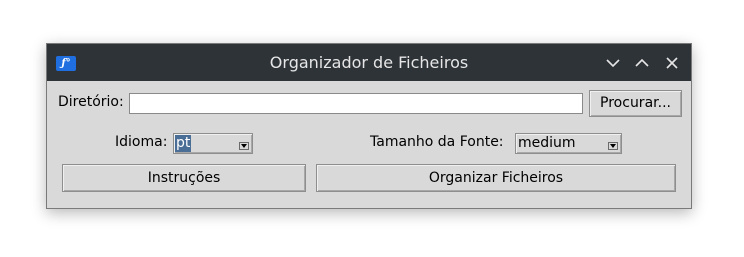  What do you see at coordinates (356, 103) in the screenshot?
I see `directory-input` at bounding box center [356, 103].